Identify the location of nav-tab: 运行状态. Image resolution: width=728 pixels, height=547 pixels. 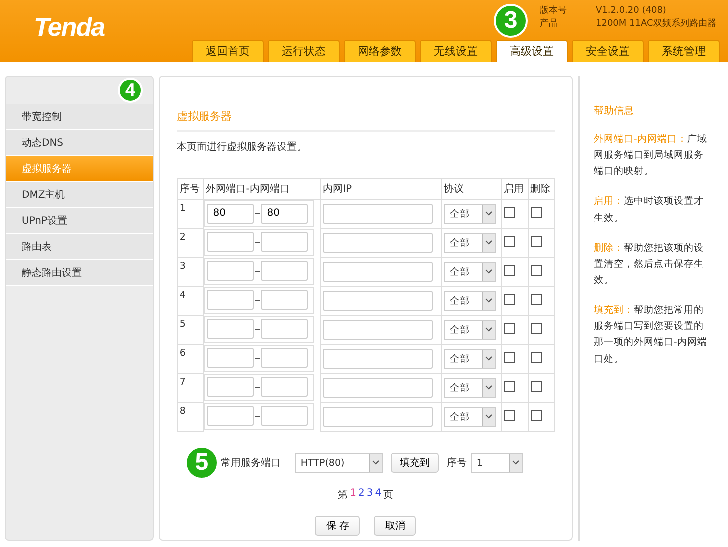
(304, 51).